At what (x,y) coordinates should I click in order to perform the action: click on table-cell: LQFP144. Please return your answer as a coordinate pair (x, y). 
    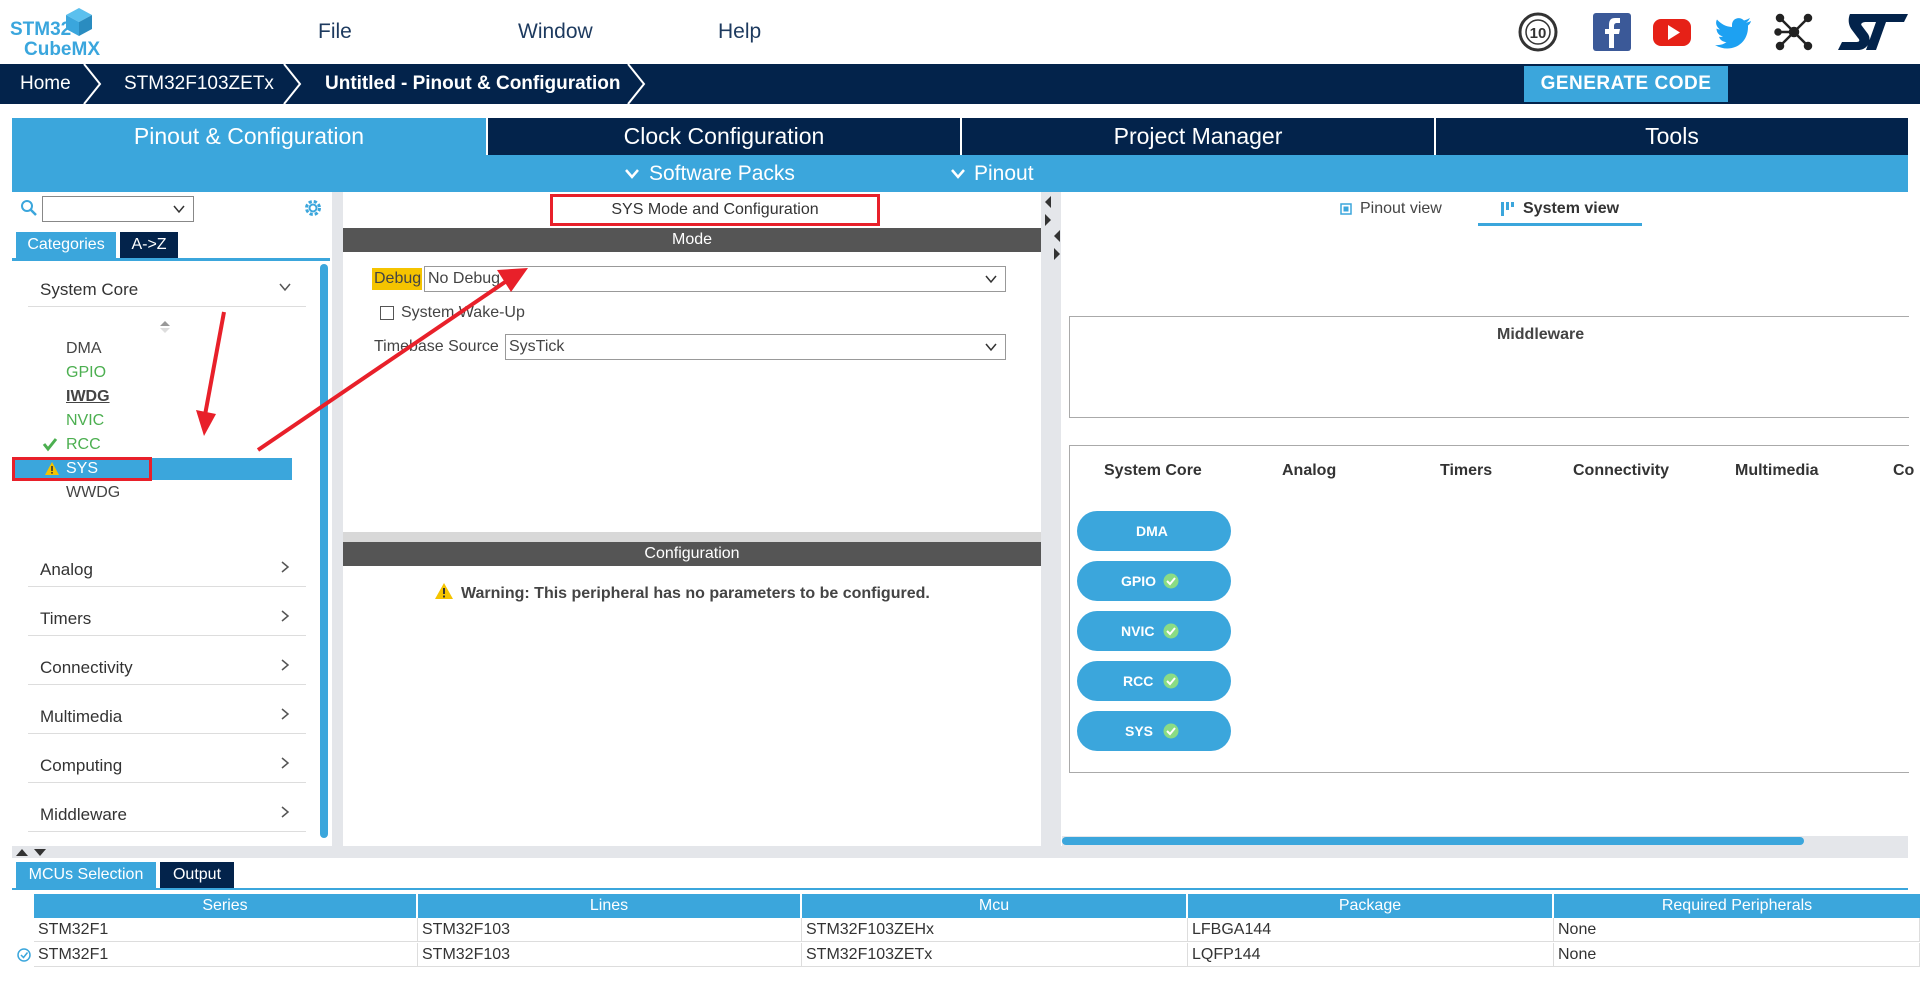
    Looking at the image, I should click on (1371, 955).